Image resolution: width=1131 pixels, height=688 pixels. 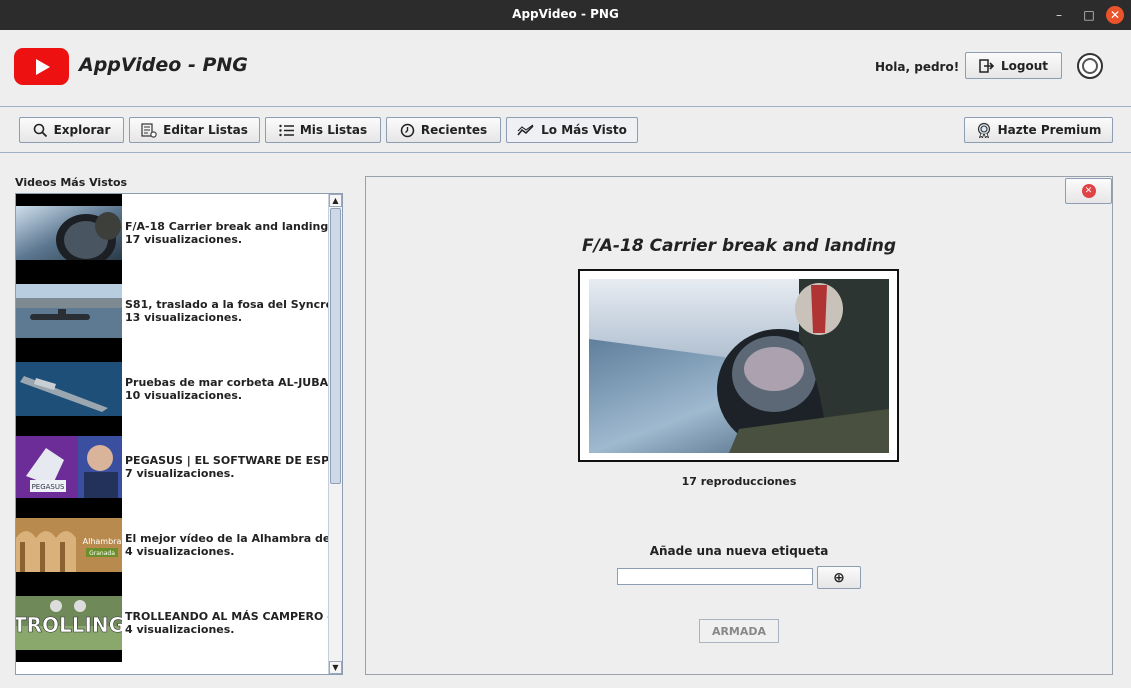 What do you see at coordinates (335, 346) in the screenshot?
I see `scrollbar-thumb` at bounding box center [335, 346].